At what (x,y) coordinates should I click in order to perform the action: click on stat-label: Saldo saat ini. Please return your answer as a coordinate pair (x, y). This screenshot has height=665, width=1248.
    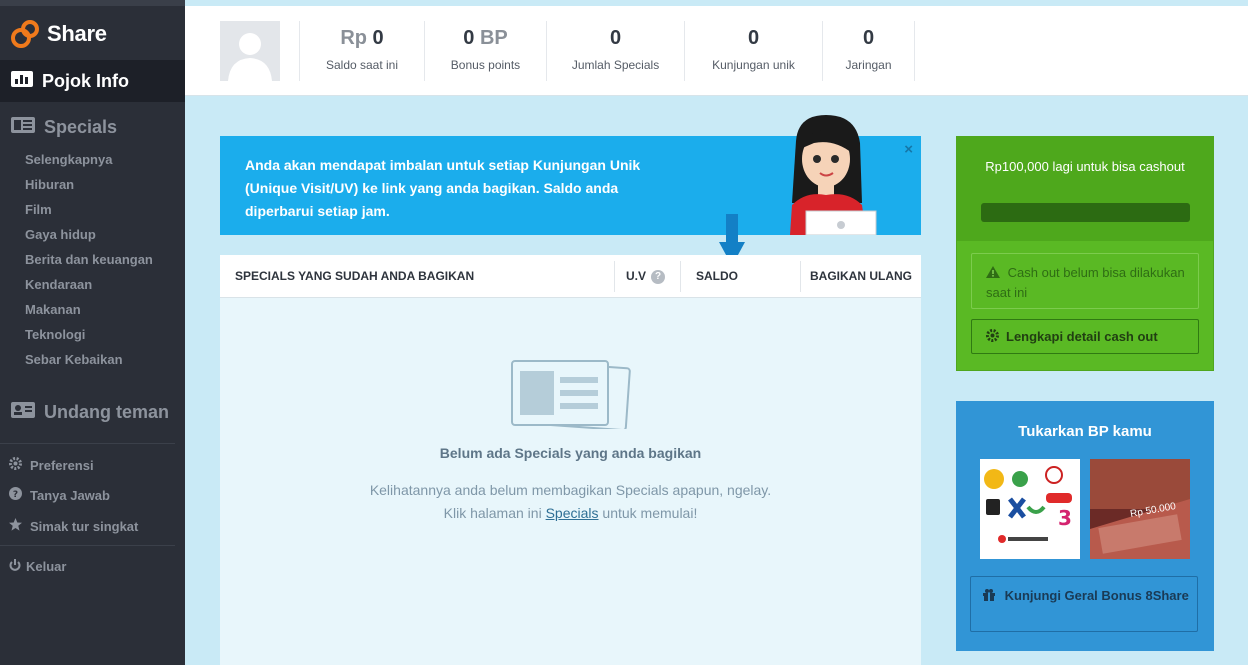
    Looking at the image, I should click on (362, 65).